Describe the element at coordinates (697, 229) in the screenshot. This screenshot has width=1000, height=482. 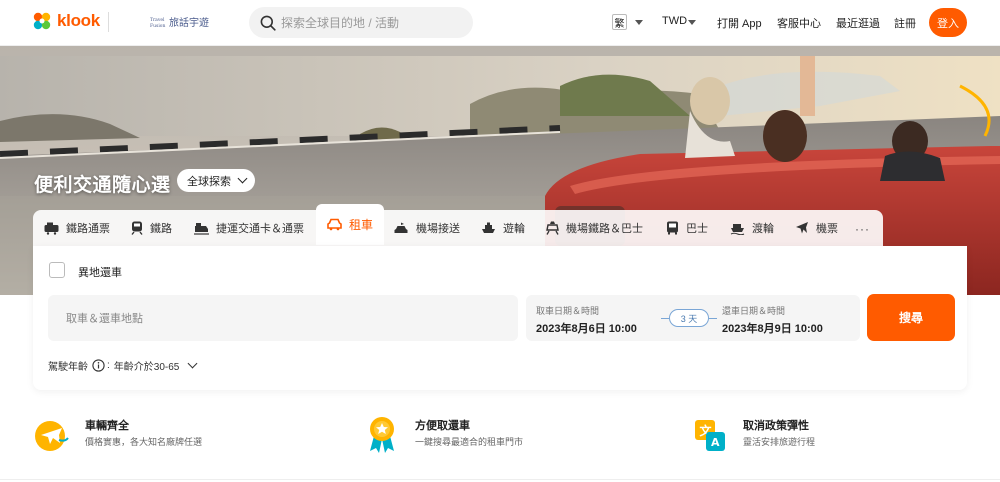
I see `tab-label: 巴士` at that location.